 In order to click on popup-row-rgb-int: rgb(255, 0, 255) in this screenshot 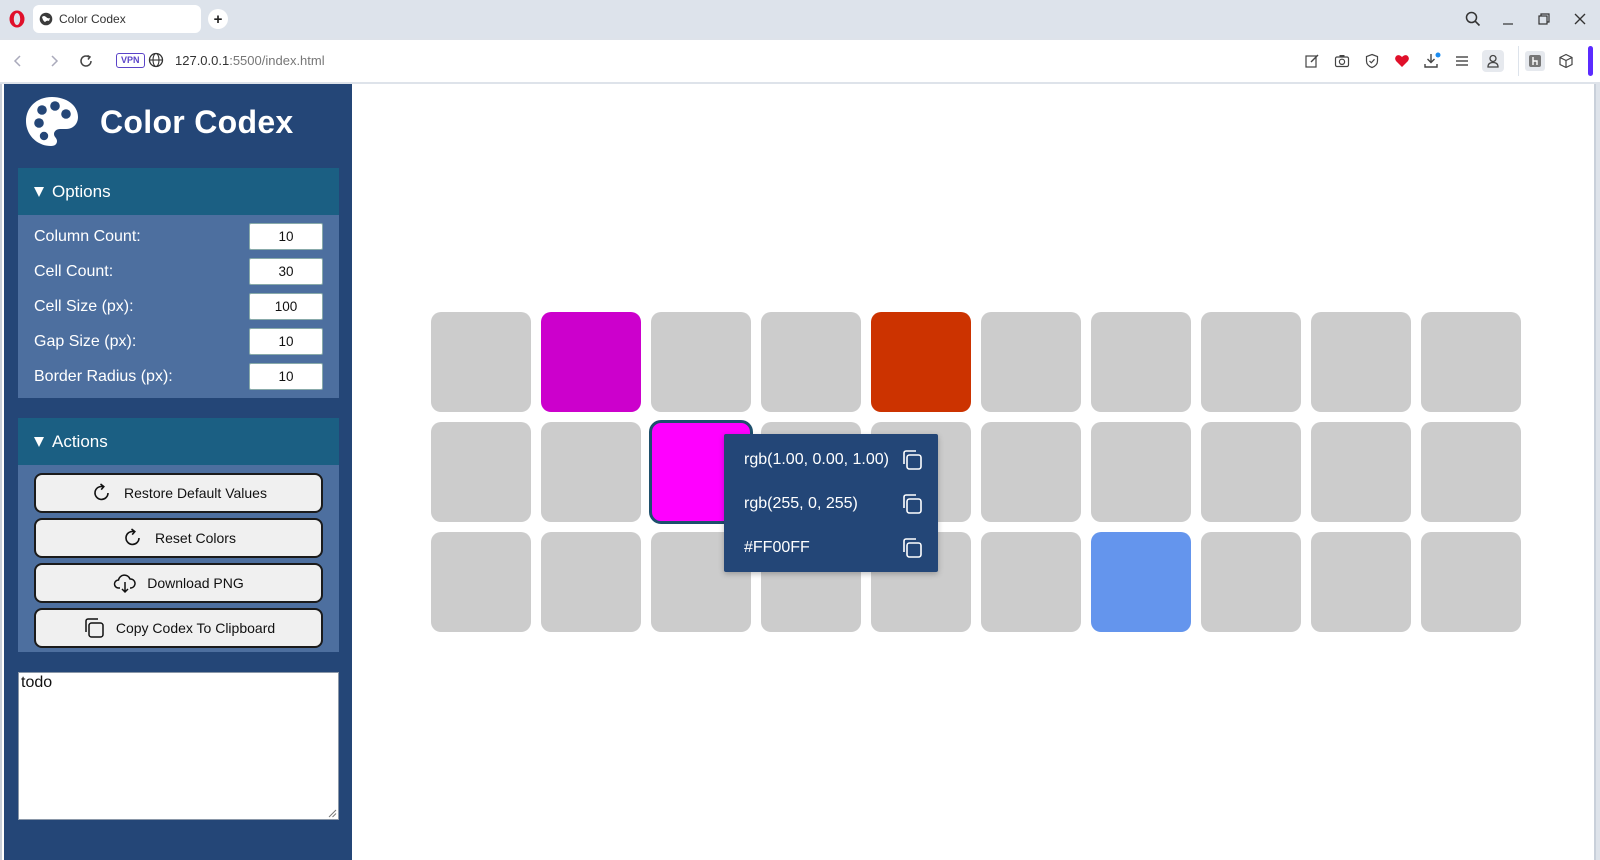, I will do `click(831, 504)`.